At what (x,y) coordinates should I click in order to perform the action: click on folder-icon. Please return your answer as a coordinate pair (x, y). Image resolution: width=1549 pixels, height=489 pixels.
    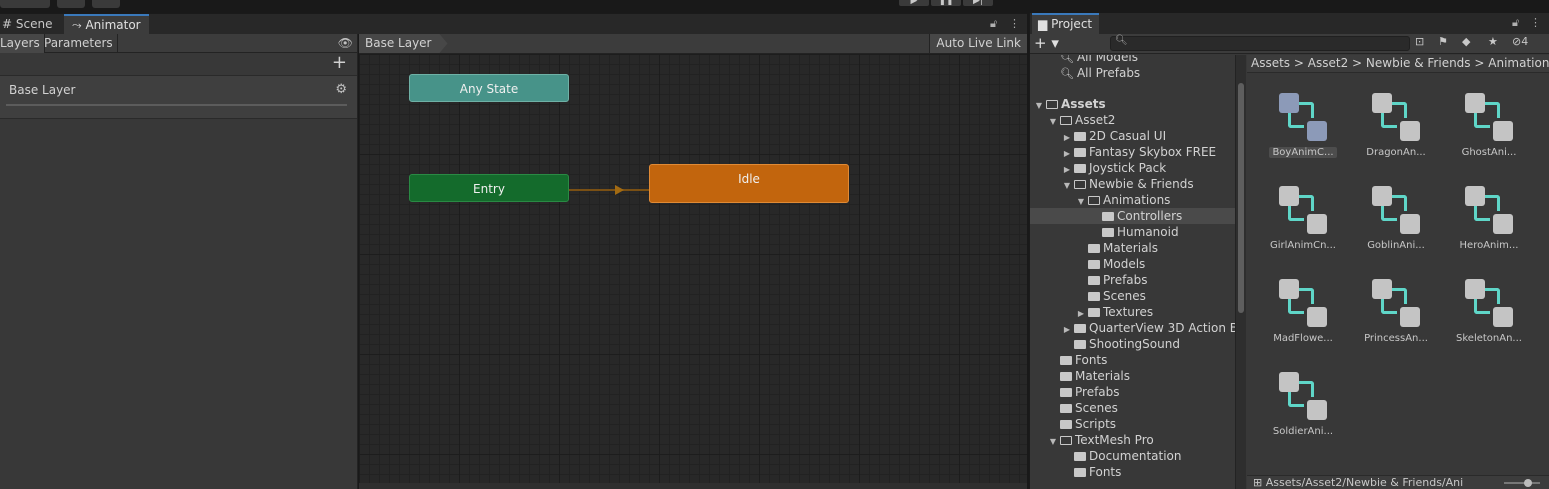
    Looking at the image, I should click on (1080, 168).